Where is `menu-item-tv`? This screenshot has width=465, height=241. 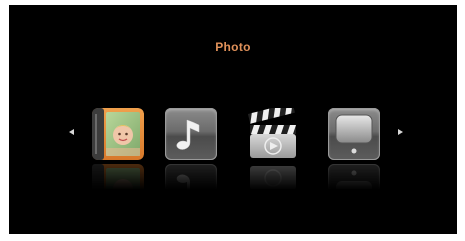
menu-item-tv is located at coordinates (354, 149).